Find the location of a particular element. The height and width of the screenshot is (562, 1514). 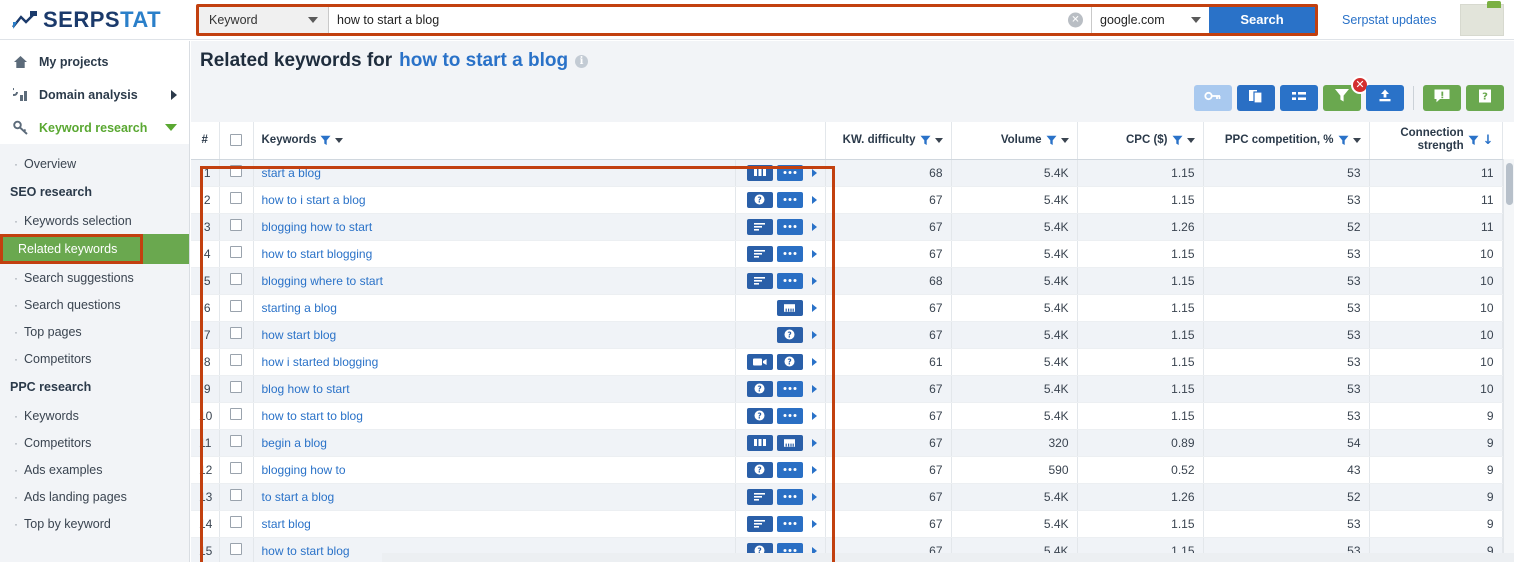

keyword-link: begin a blog is located at coordinates (294, 443).